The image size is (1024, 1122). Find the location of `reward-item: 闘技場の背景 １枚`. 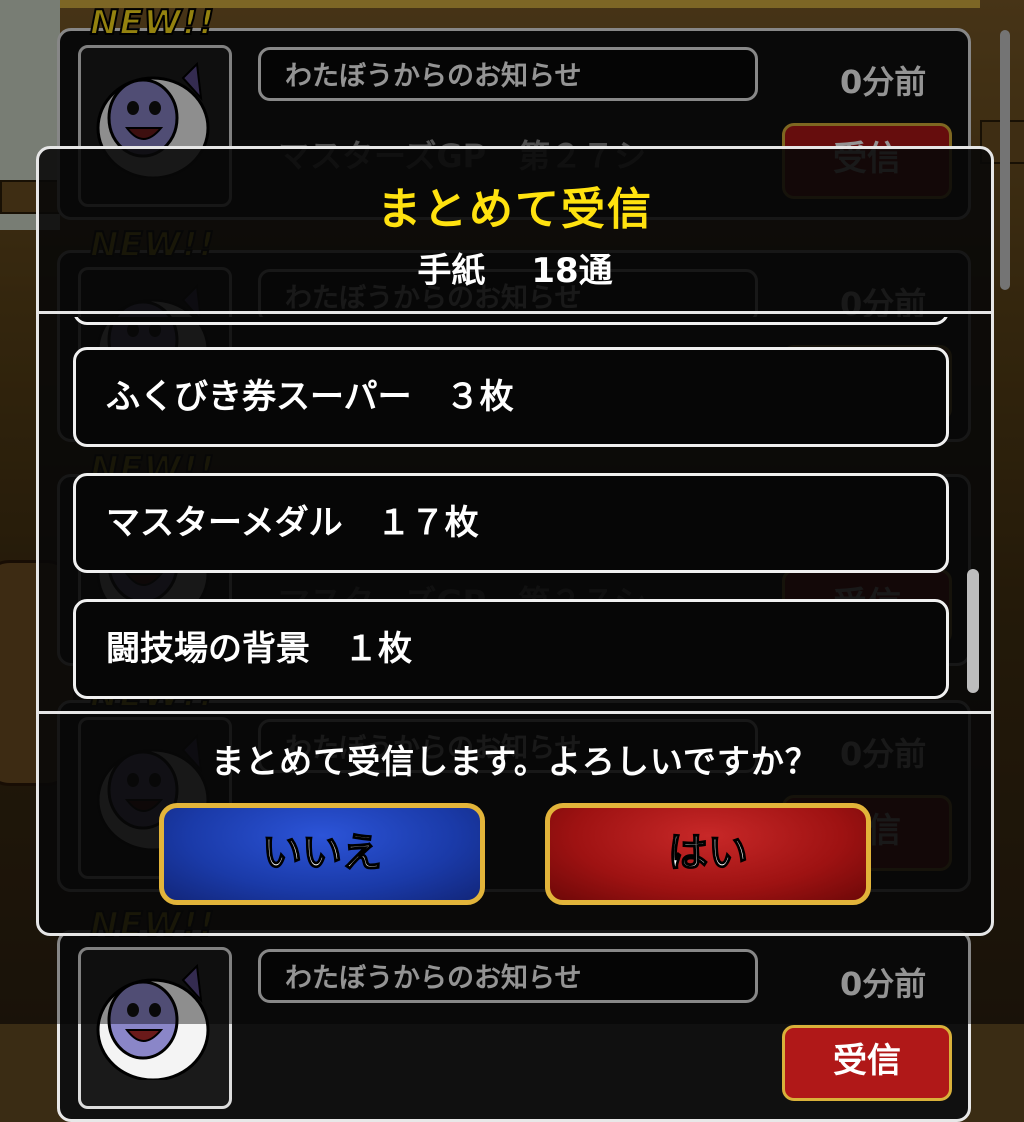

reward-item: 闘技場の背景 １枚 is located at coordinates (511, 649).